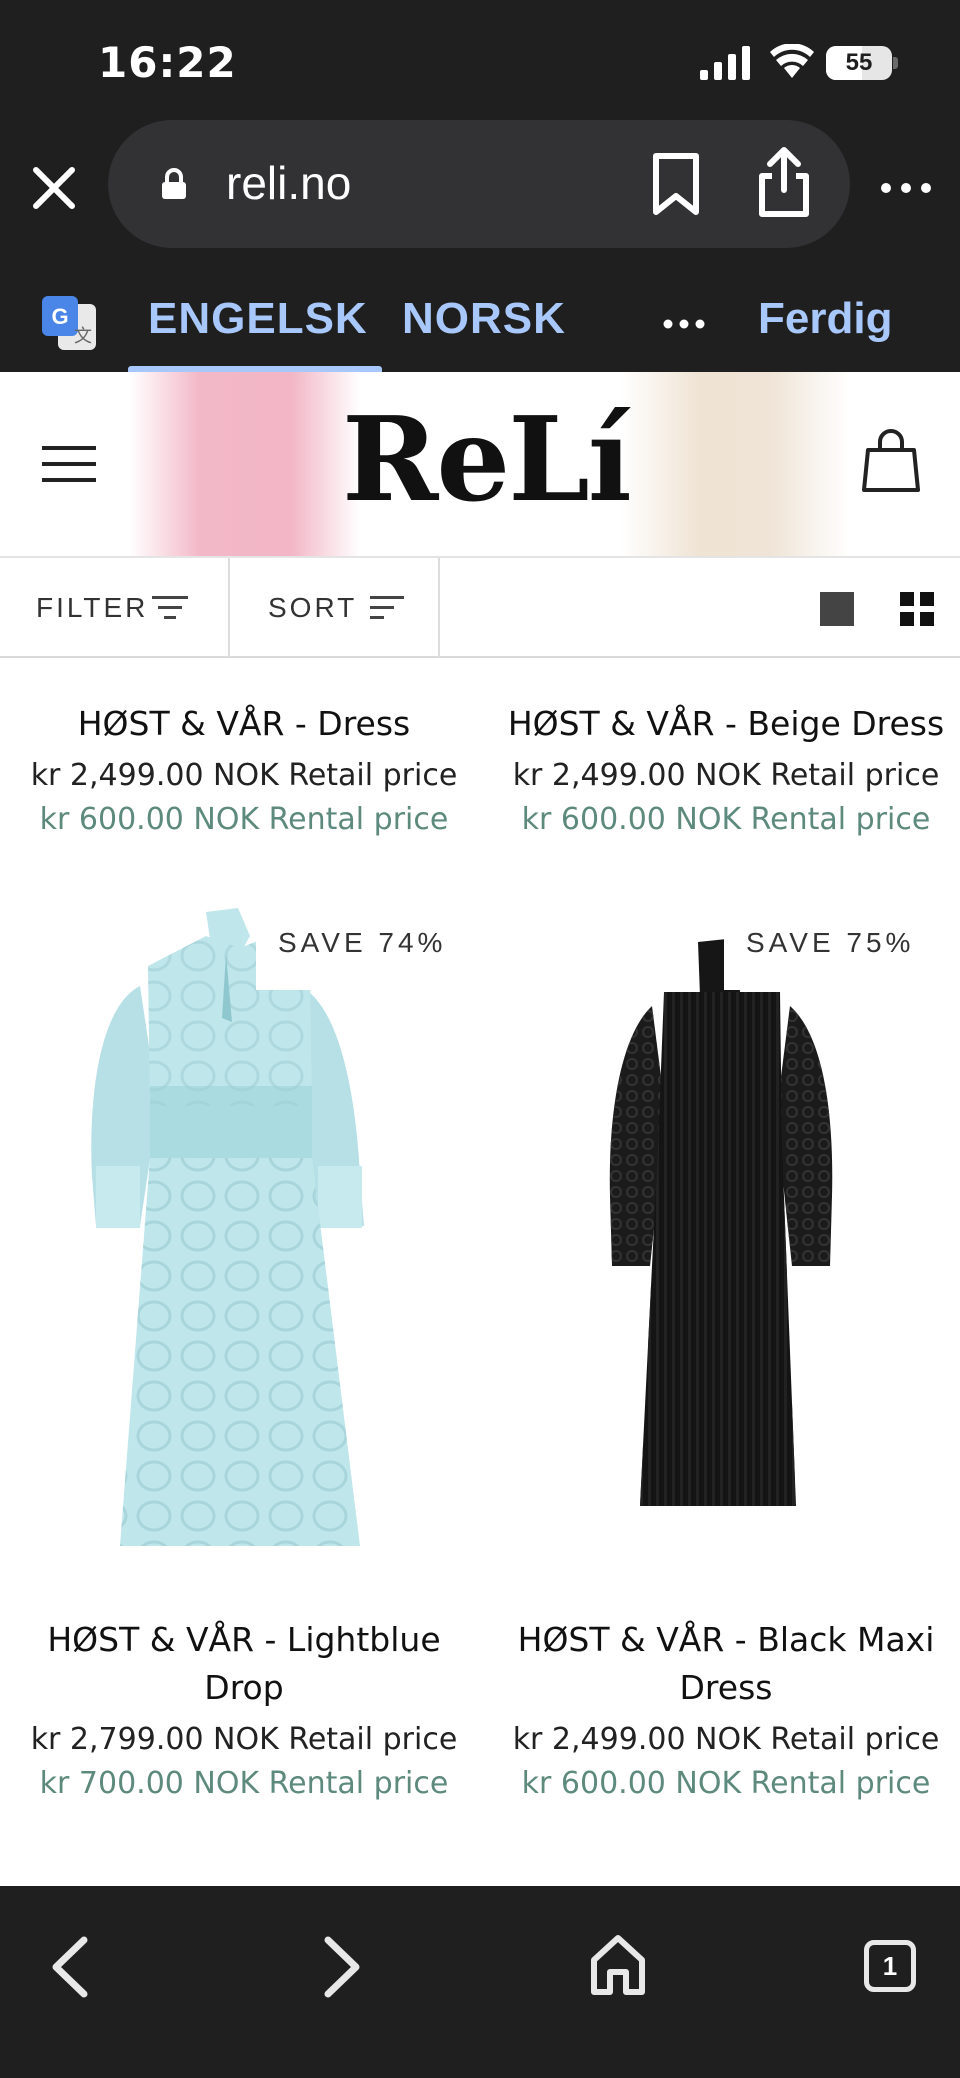 The height and width of the screenshot is (2078, 960). What do you see at coordinates (69, 464) in the screenshot?
I see `menu-icon` at bounding box center [69, 464].